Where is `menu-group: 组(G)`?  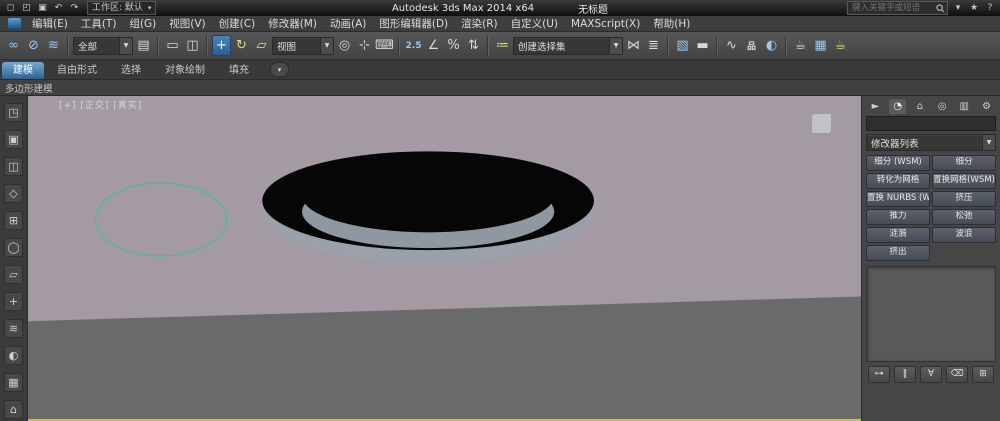
menu-group: 组(G) is located at coordinates (142, 23).